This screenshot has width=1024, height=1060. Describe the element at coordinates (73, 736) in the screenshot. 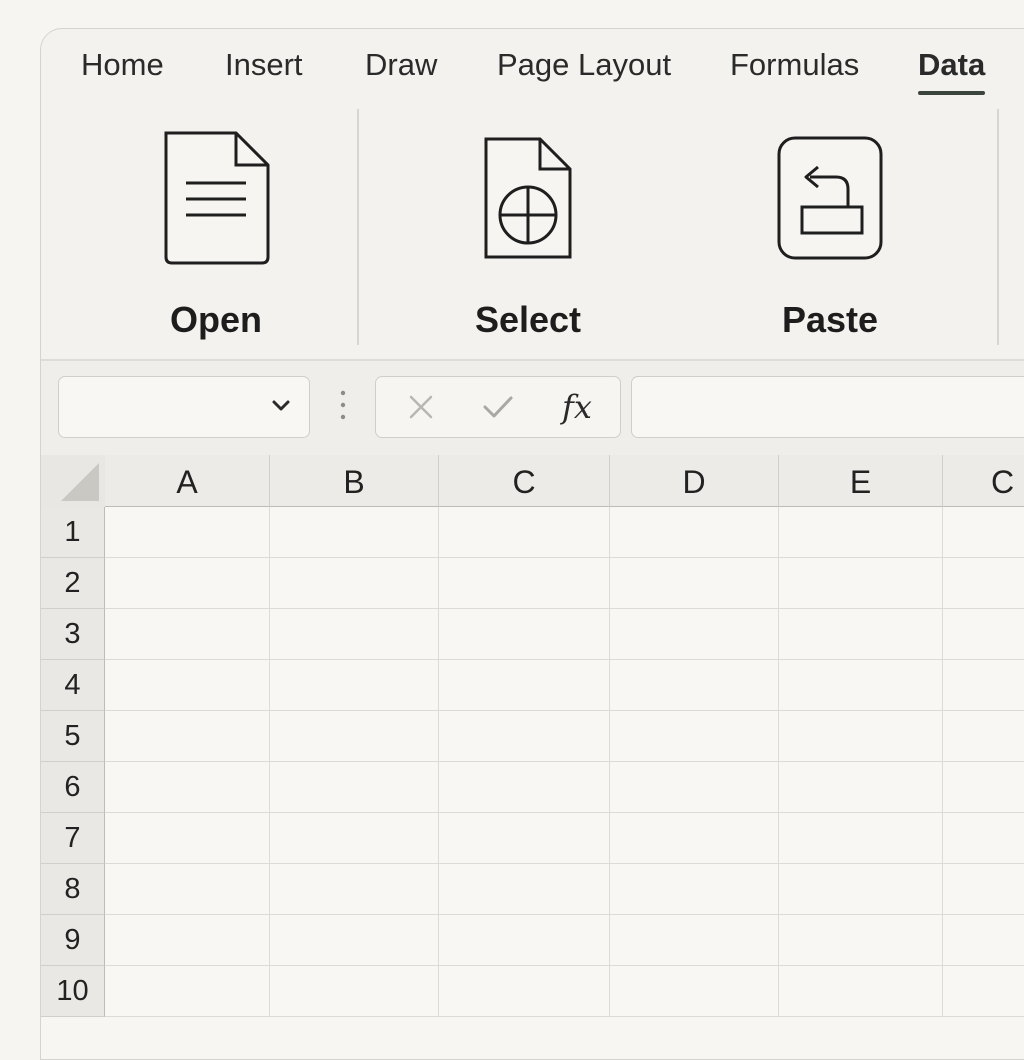

I see `row-header: 5` at that location.